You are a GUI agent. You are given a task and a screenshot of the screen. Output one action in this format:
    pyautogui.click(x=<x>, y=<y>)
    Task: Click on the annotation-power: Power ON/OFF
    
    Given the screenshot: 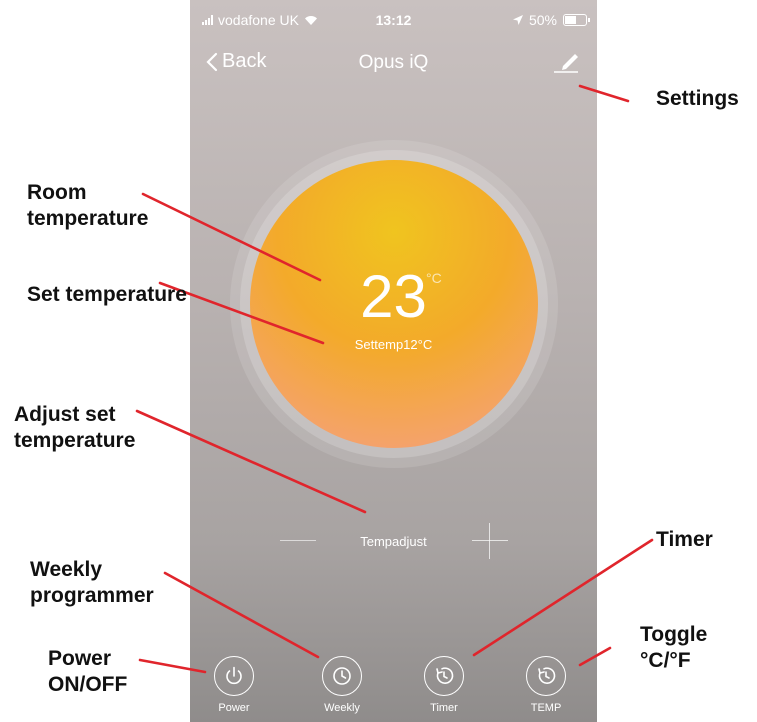 What is the action you would take?
    pyautogui.click(x=88, y=672)
    